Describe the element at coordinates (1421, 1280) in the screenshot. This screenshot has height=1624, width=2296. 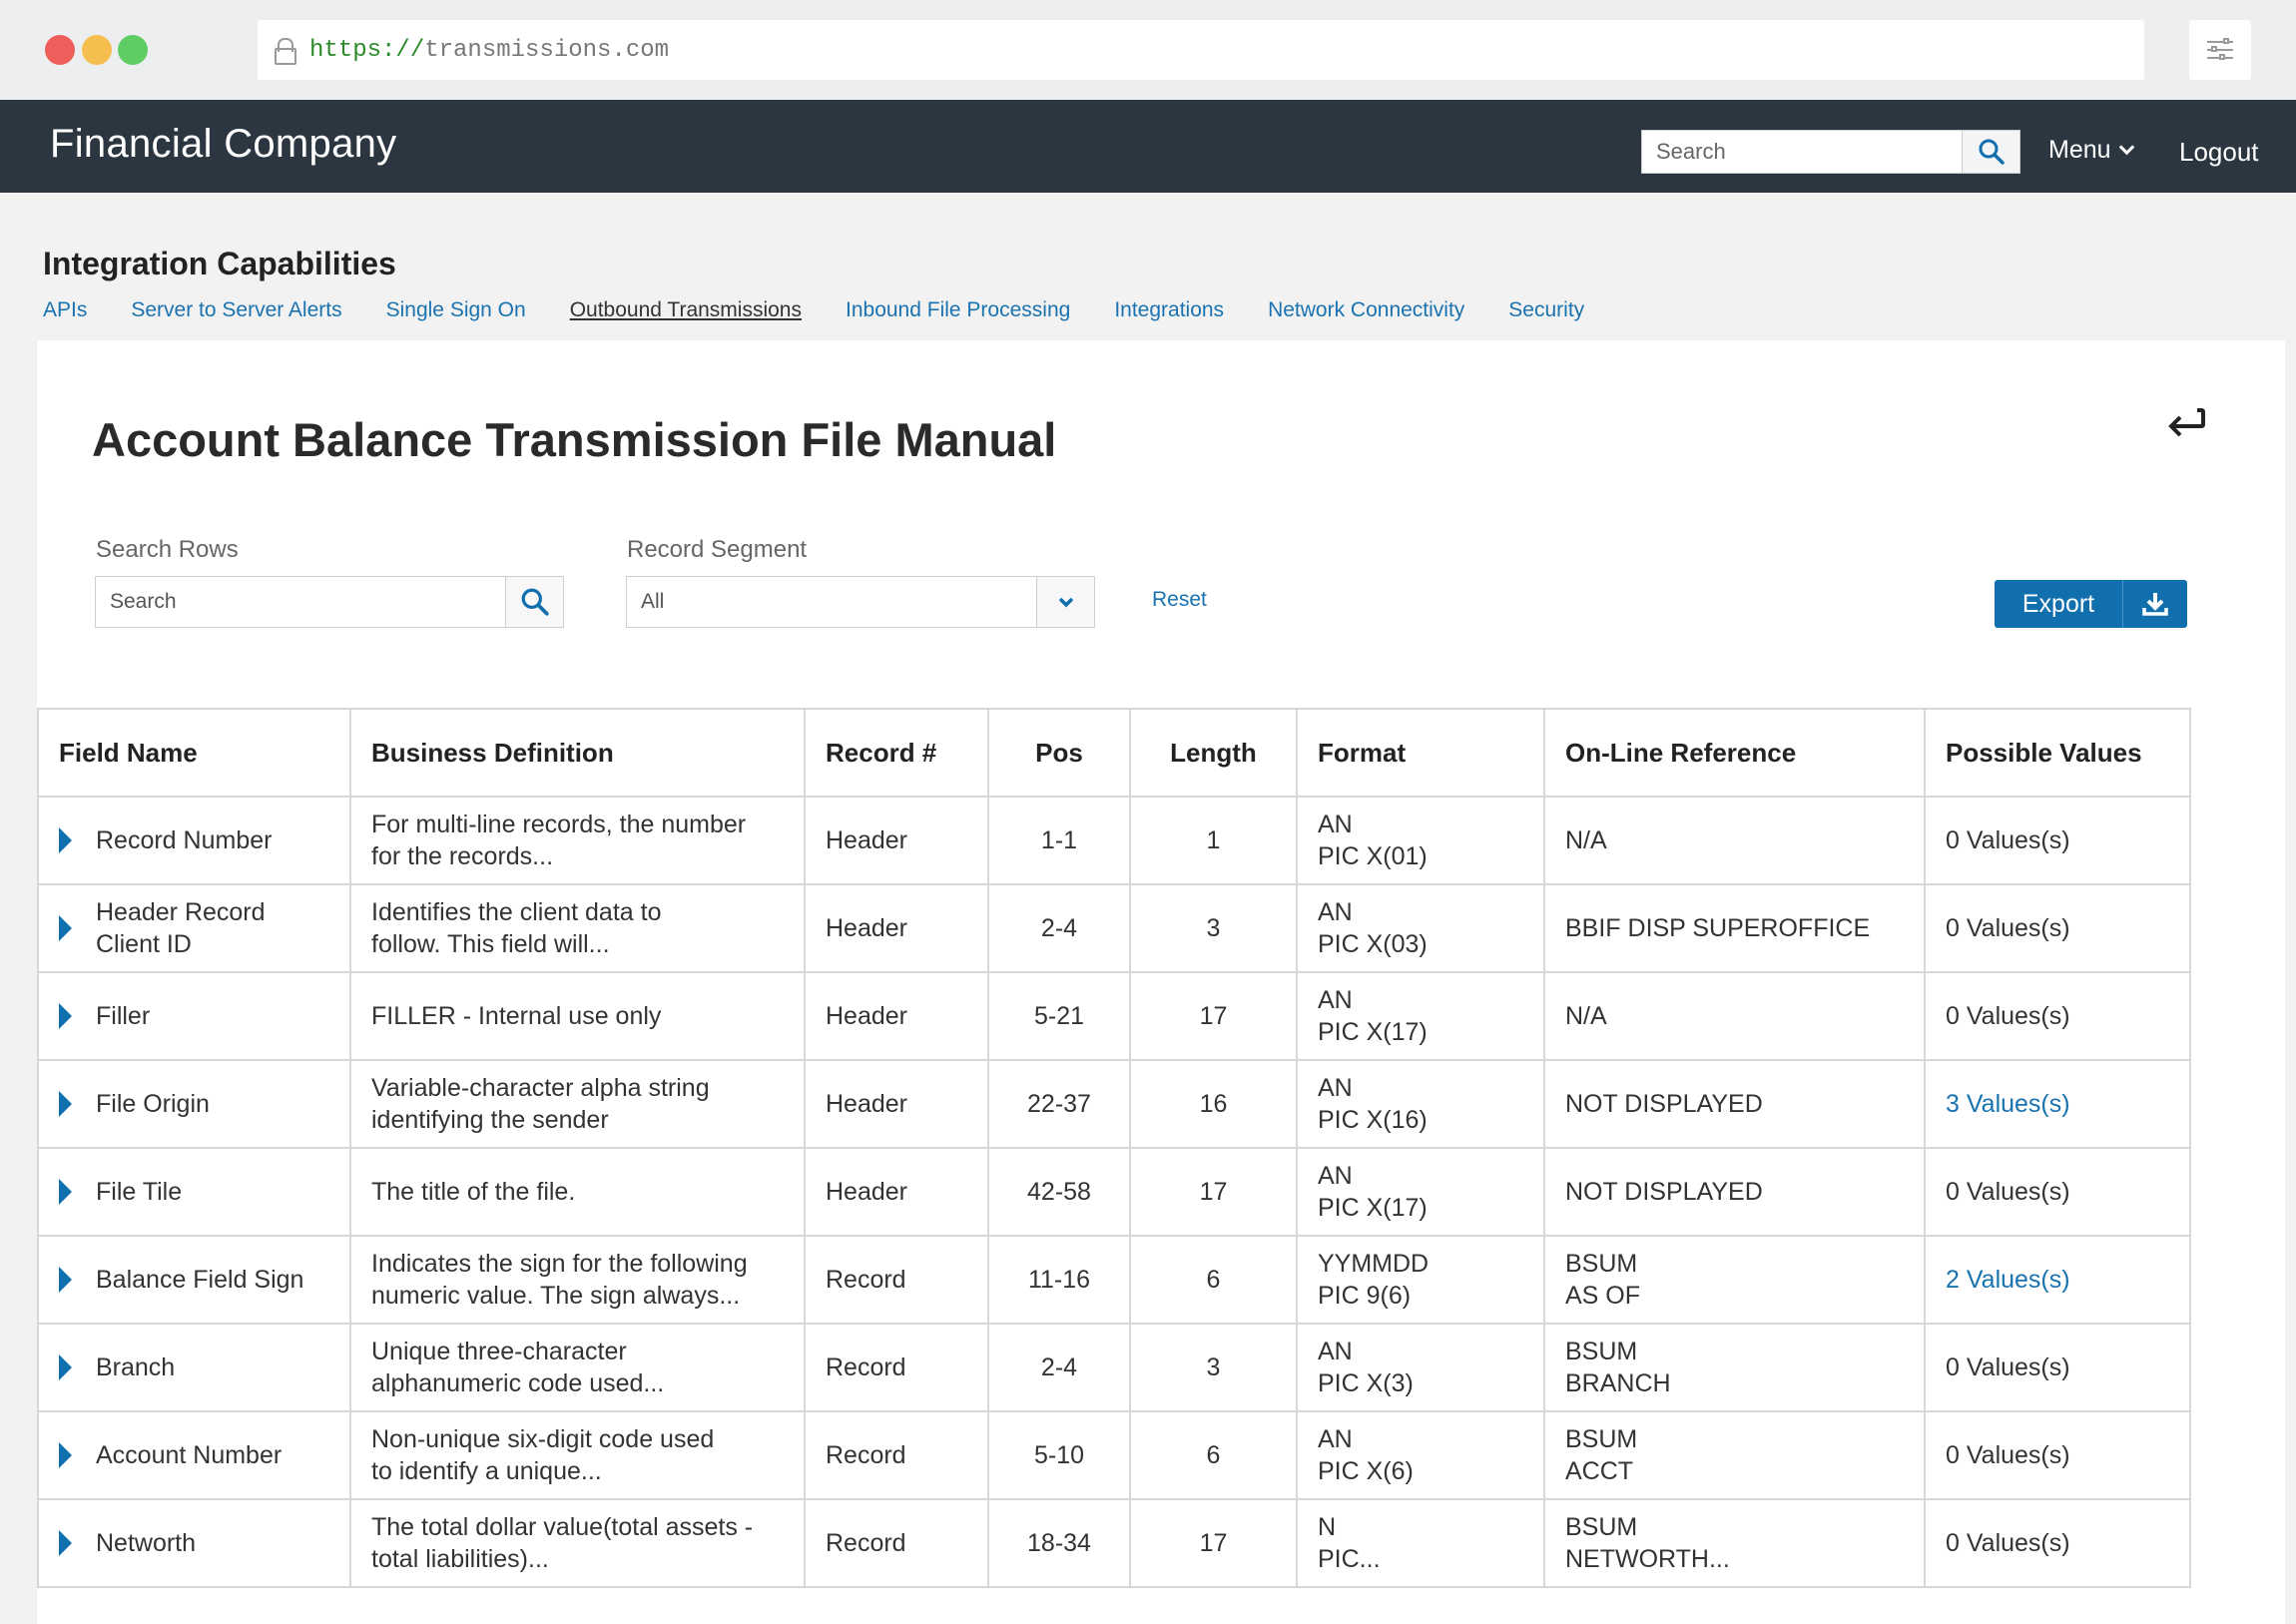
I see `cell-format: YYMMDD PIC 9(6)` at that location.